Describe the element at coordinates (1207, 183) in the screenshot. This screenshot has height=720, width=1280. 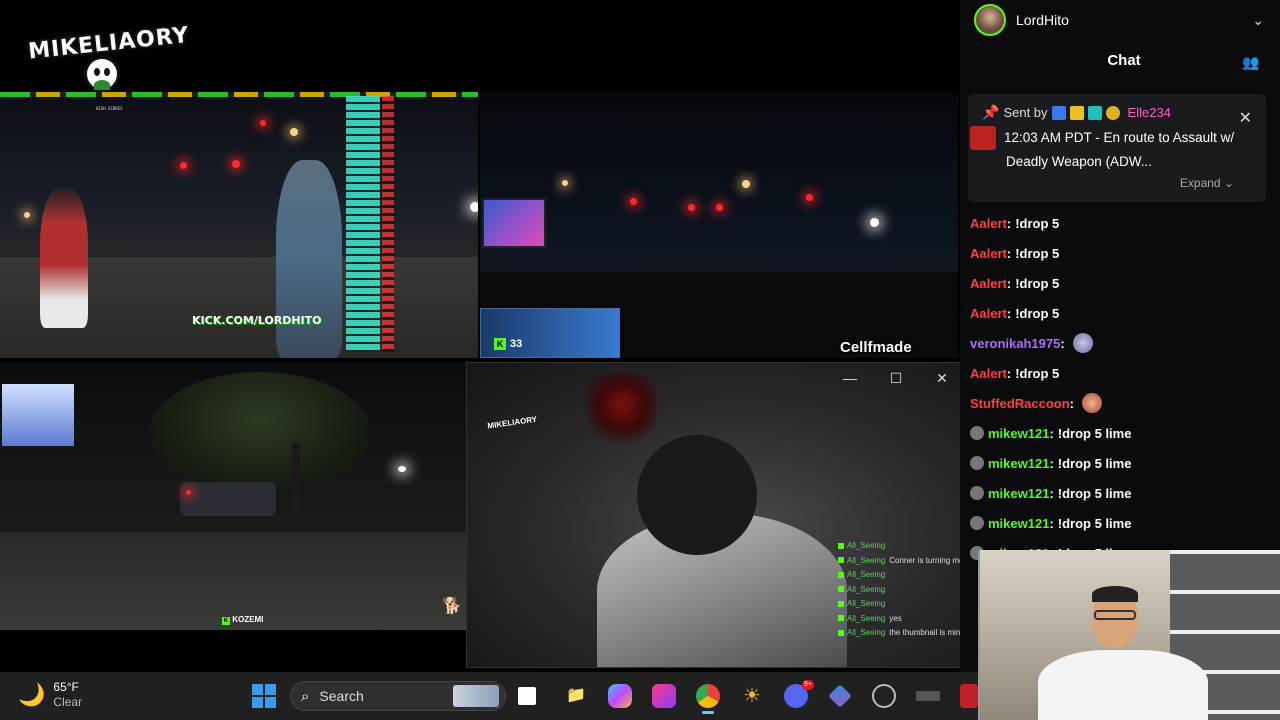
I see `expand-button: Expand ⌄` at that location.